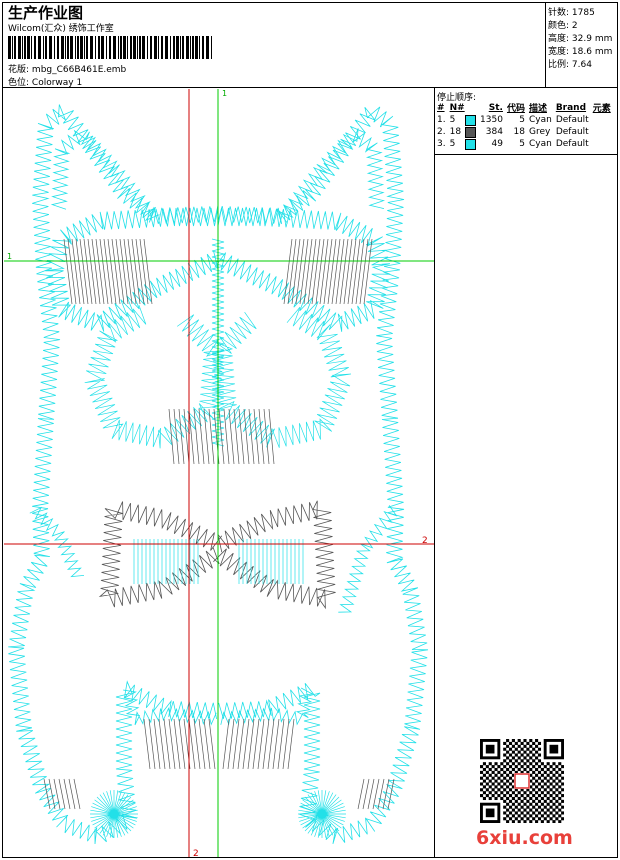 The width and height of the screenshot is (620, 860). I want to click on axis-label-h2: 2, so click(425, 541).